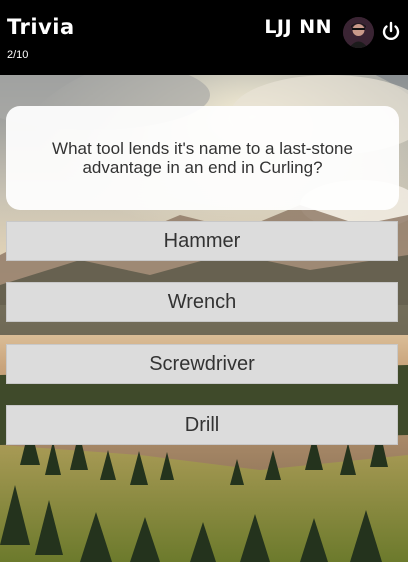 This screenshot has width=408, height=562. What do you see at coordinates (41, 27) in the screenshot?
I see `app-title: Trivia` at bounding box center [41, 27].